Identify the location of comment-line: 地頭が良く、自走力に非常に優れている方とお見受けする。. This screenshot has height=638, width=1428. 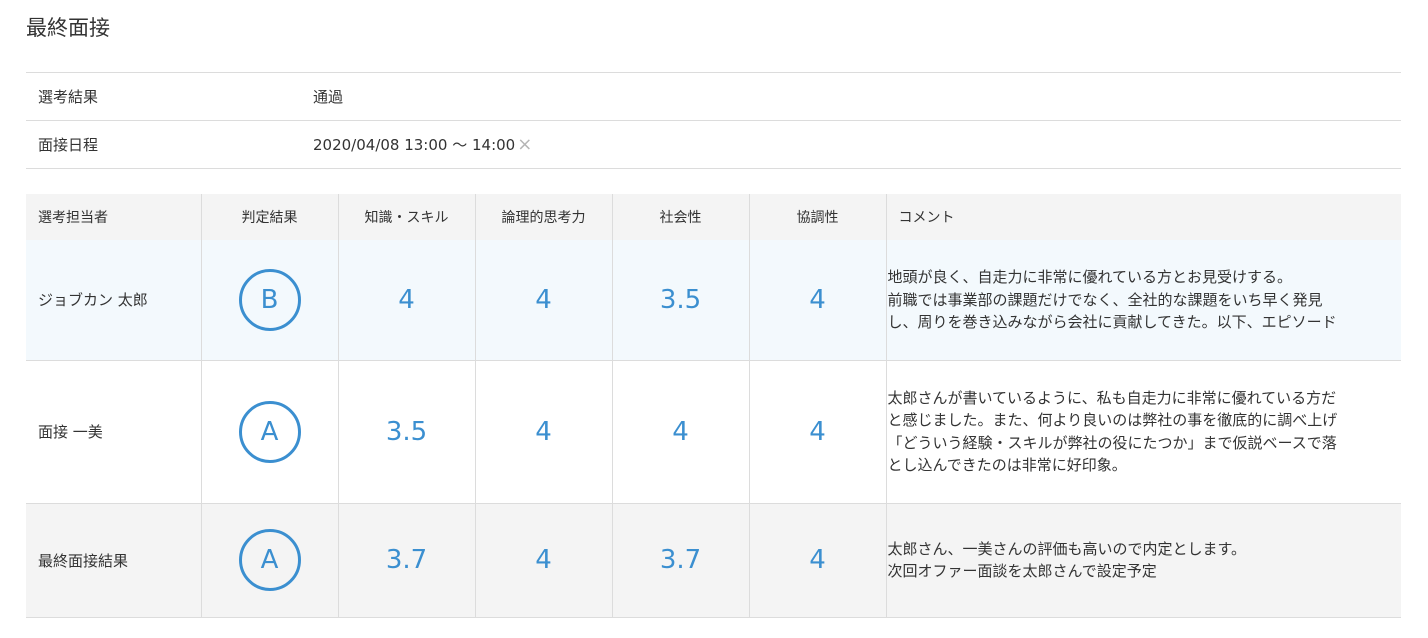
(1090, 277).